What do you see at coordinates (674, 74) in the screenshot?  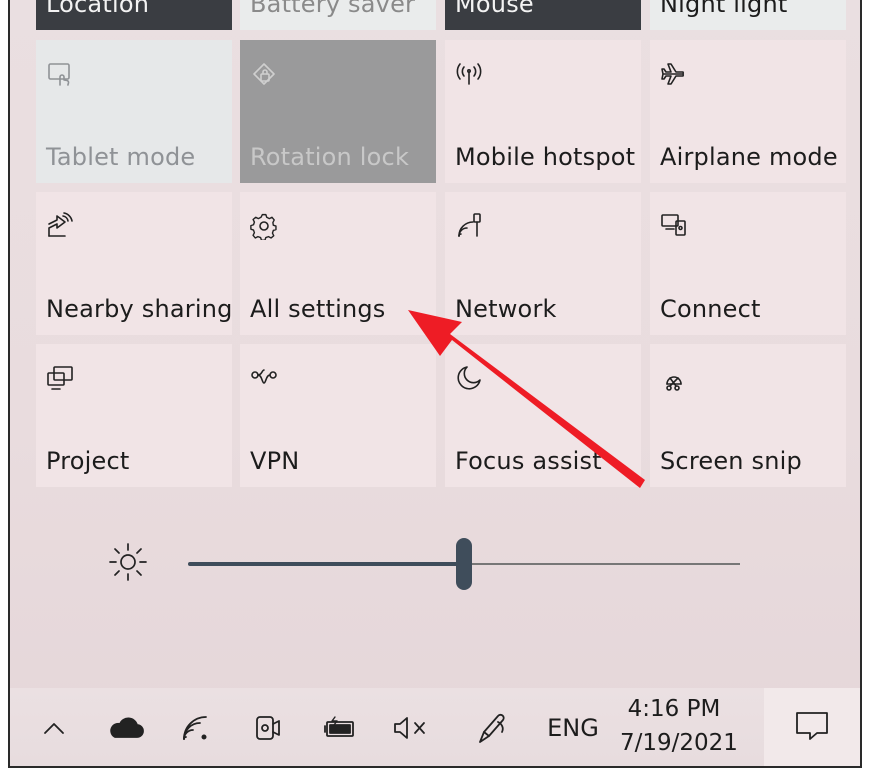 I see `airplane-icon` at bounding box center [674, 74].